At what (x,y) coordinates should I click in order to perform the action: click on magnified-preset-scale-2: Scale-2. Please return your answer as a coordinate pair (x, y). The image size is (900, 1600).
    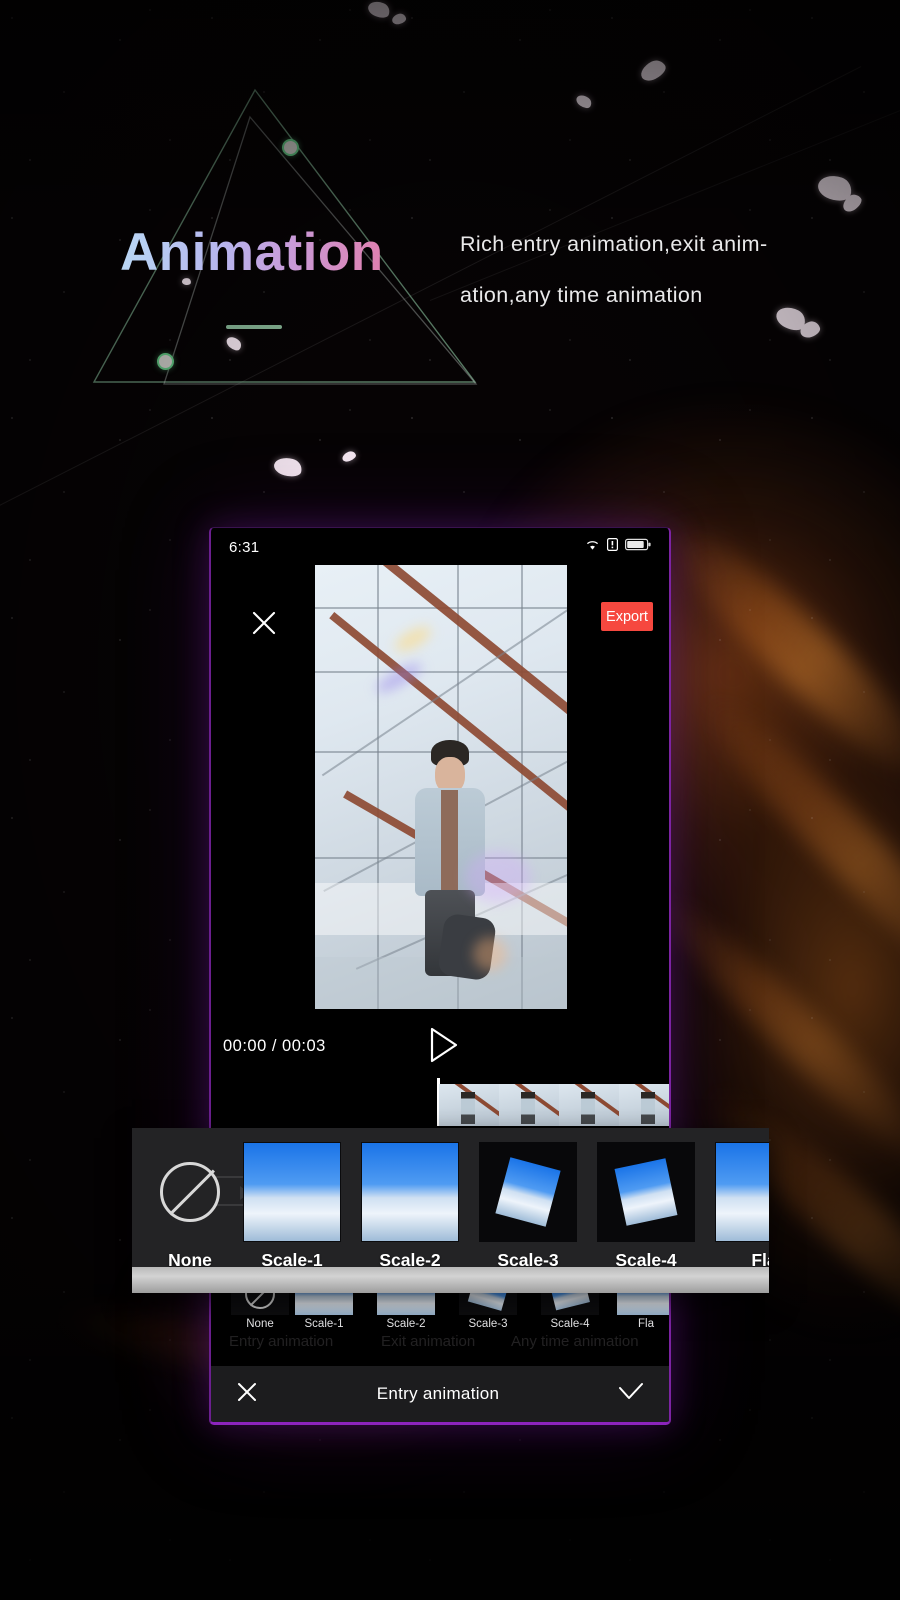
    Looking at the image, I should click on (410, 1206).